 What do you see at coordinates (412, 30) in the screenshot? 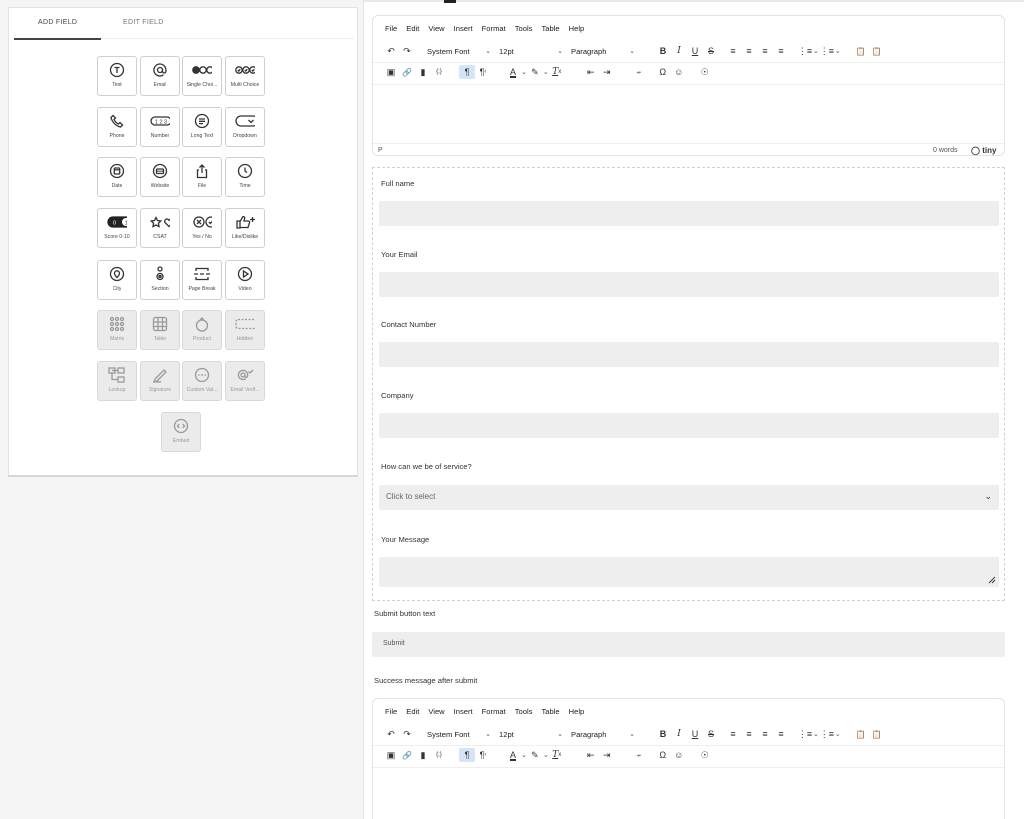
I see `menu-edit: Edit` at bounding box center [412, 30].